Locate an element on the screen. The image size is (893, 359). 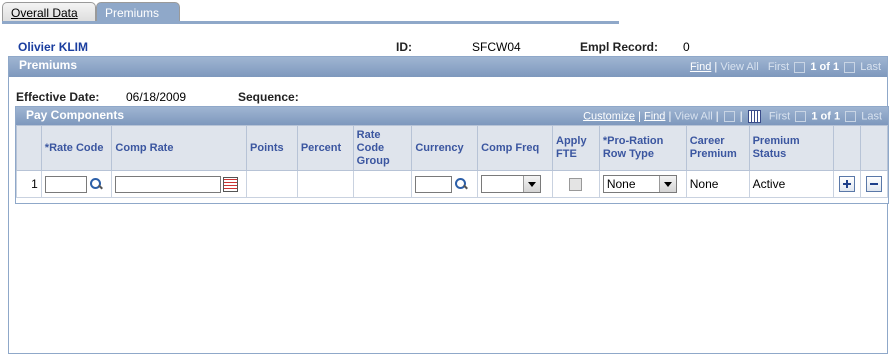
add-row-cell is located at coordinates (847, 184).